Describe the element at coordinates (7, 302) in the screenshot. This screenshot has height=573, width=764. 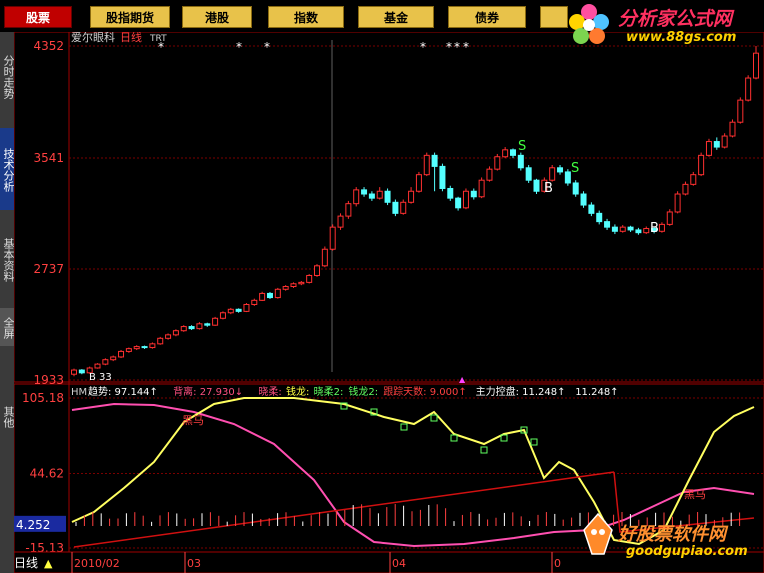
I see `left-sidebar: 分时走势技术分析基本资料全屏其他` at that location.